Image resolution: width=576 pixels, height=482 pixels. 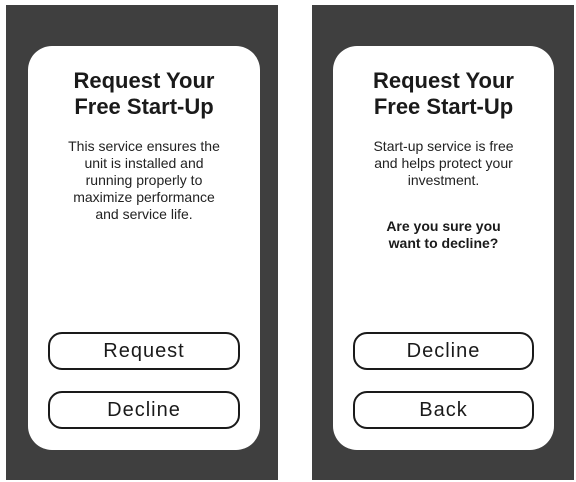 What do you see at coordinates (443, 351) in the screenshot?
I see `confirm-decline-button: Decline` at bounding box center [443, 351].